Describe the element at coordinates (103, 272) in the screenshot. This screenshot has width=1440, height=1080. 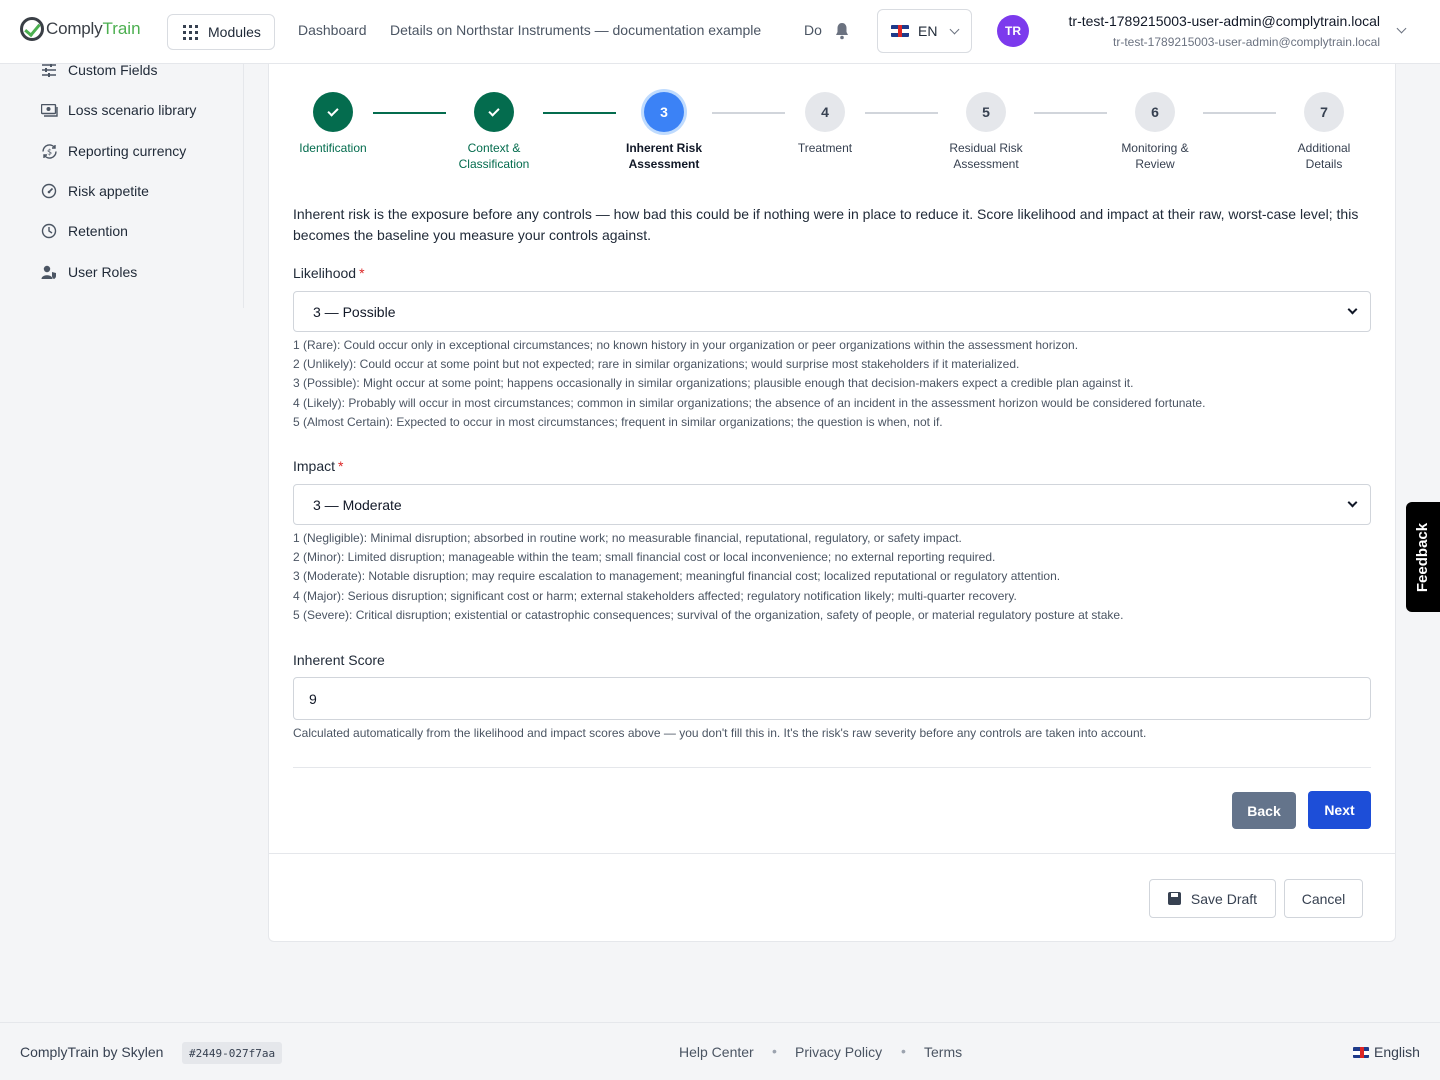
I see `sidebar-item-label: User Roles` at that location.